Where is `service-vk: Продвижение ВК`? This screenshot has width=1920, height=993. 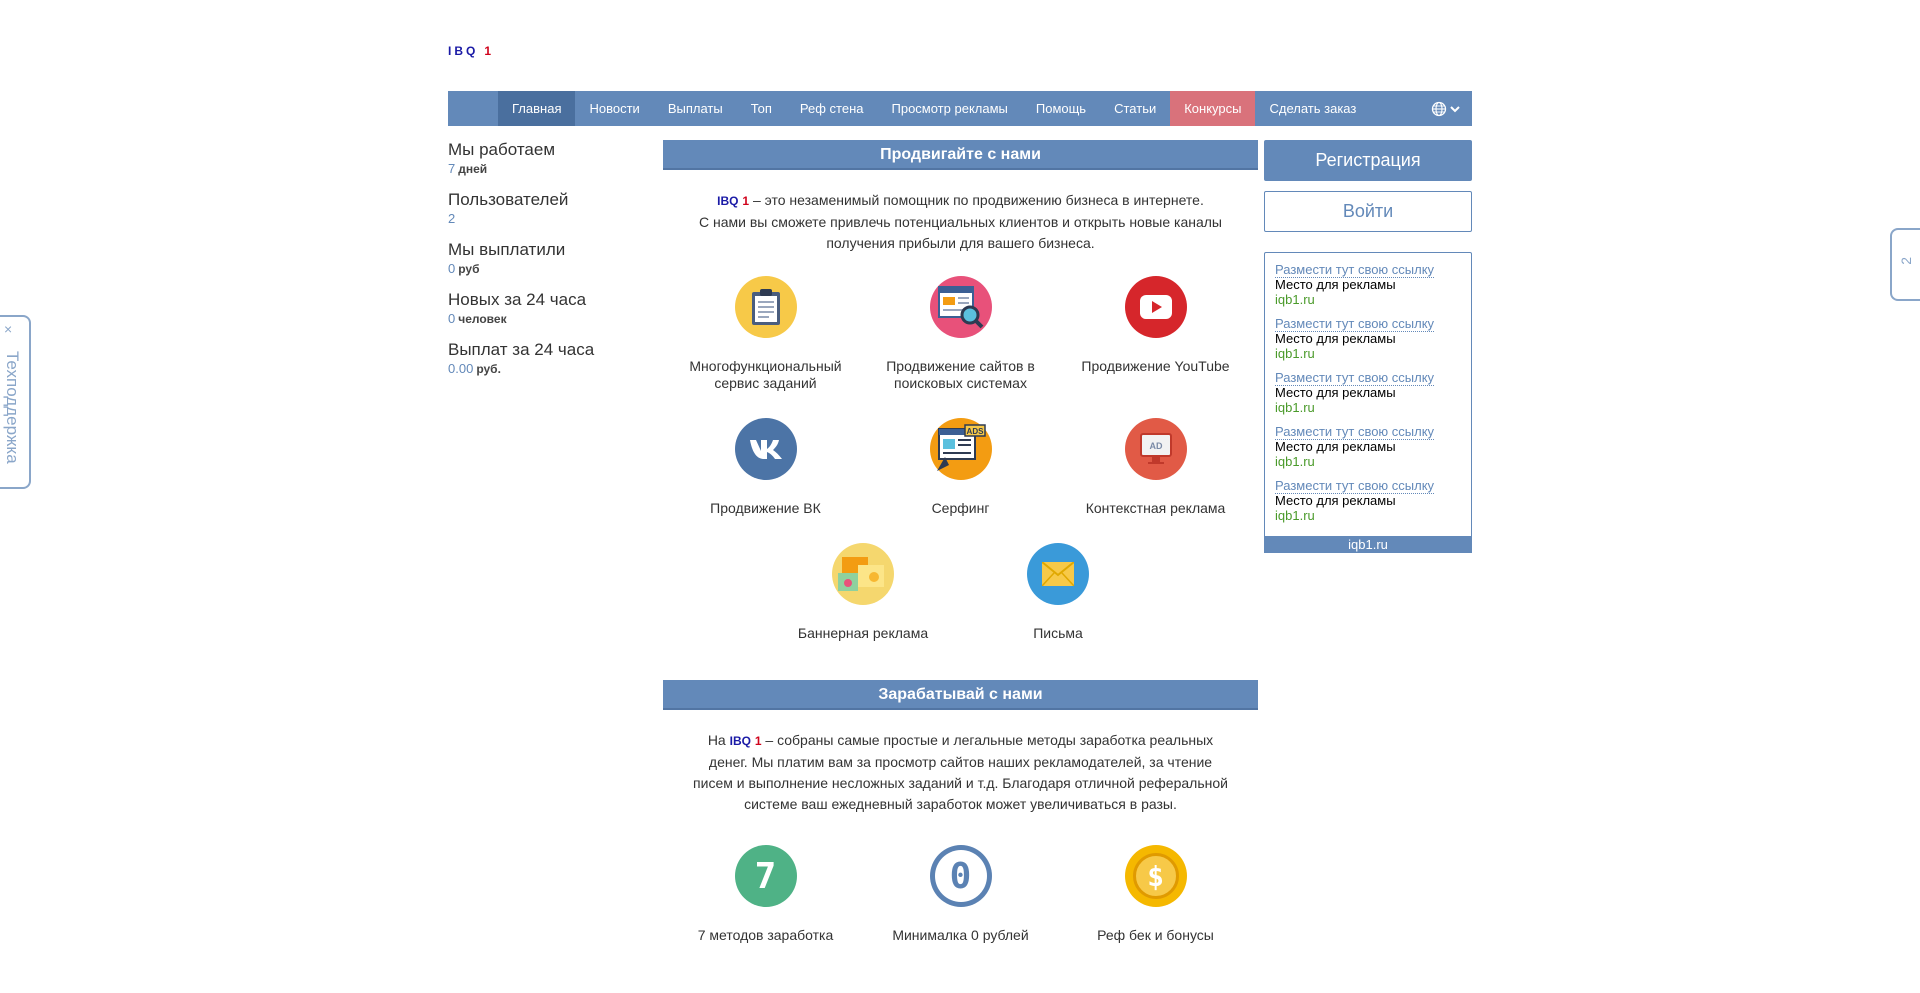
service-vk: Продвижение ВК is located at coordinates (765, 467).